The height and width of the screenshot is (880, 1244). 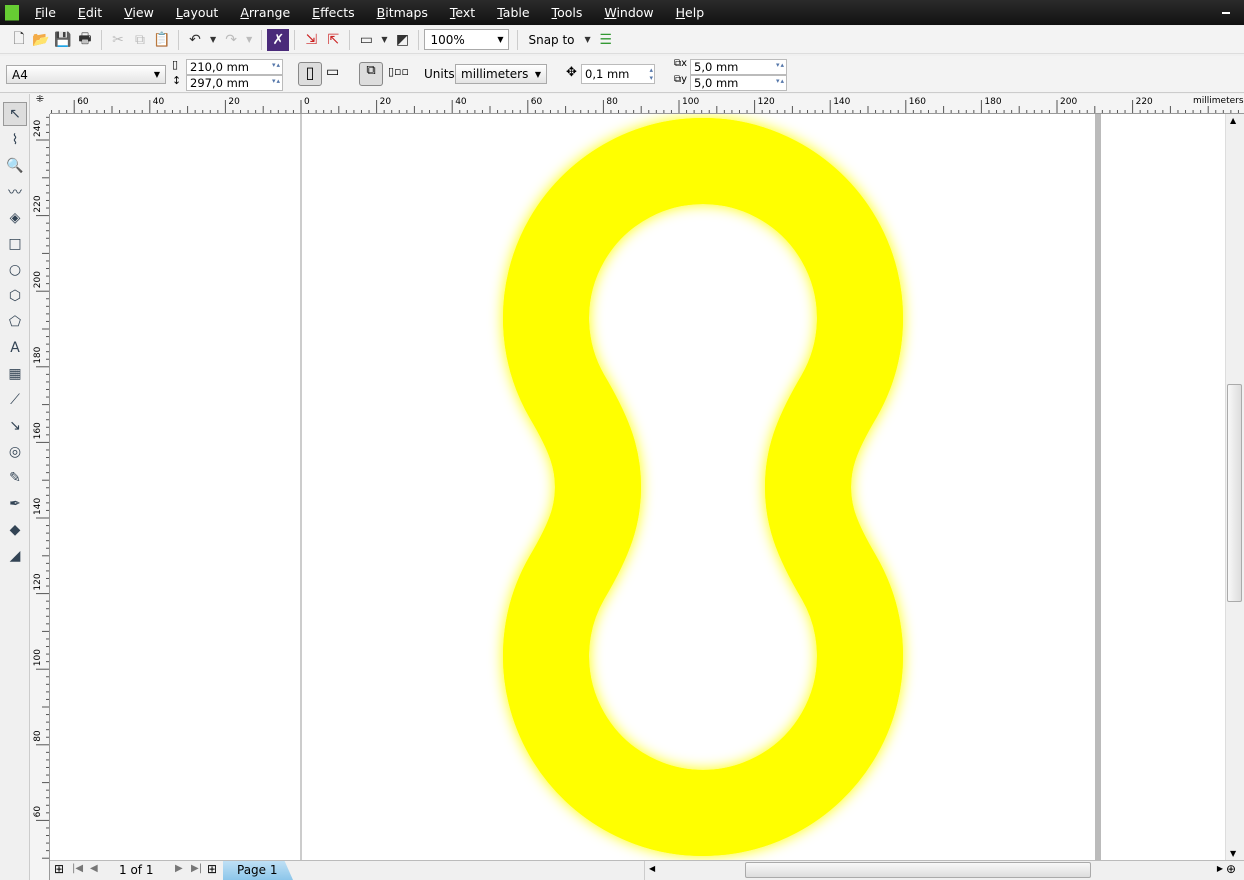 What do you see at coordinates (371, 74) in the screenshot?
I see `all-pages-icon: ⧉` at bounding box center [371, 74].